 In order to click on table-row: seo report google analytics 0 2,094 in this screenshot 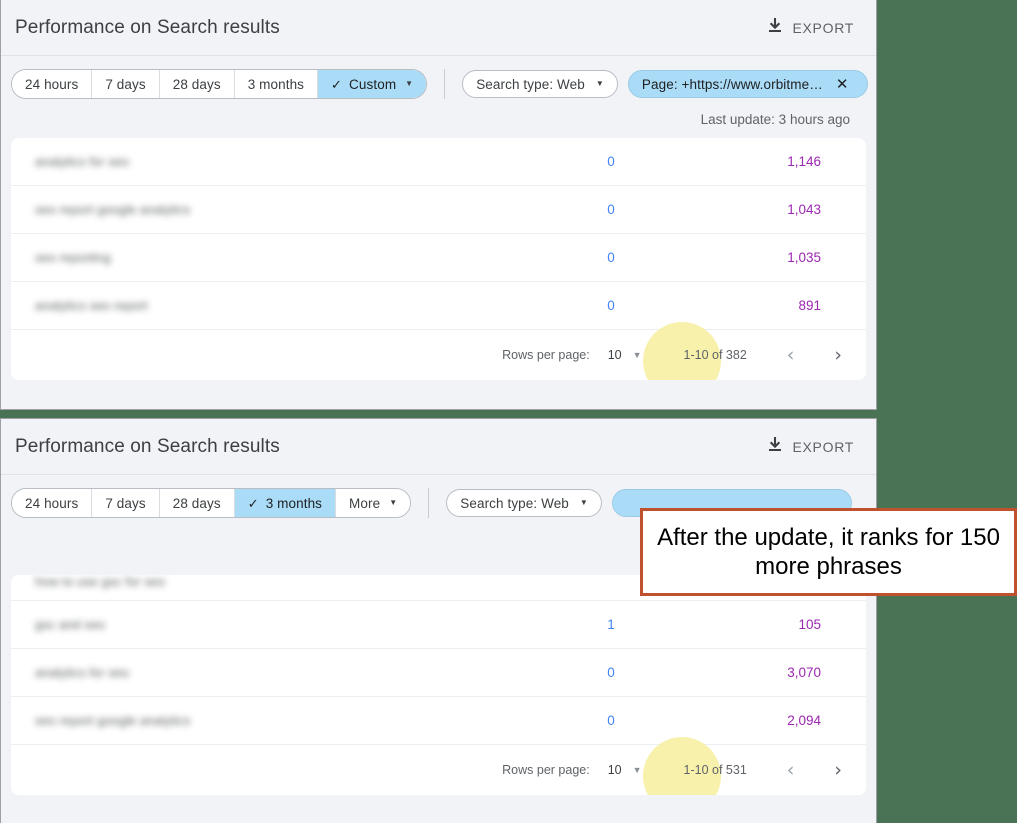, I will do `click(438, 721)`.